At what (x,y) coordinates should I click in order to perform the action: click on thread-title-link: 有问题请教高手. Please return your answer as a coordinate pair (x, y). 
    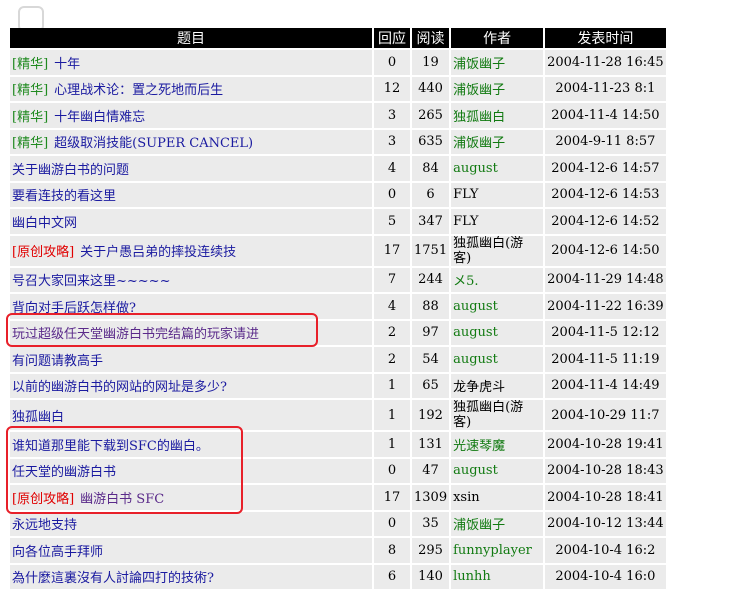
    Looking at the image, I should click on (57, 361).